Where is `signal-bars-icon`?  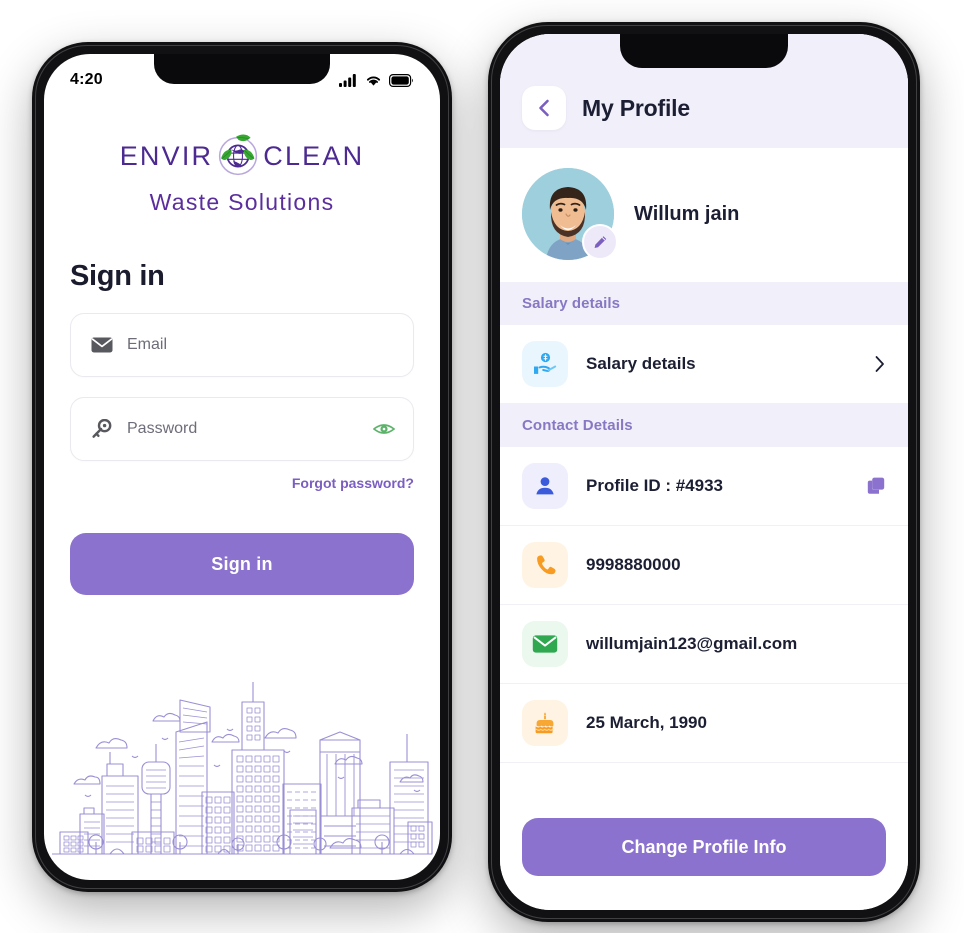 signal-bars-icon is located at coordinates (347, 80).